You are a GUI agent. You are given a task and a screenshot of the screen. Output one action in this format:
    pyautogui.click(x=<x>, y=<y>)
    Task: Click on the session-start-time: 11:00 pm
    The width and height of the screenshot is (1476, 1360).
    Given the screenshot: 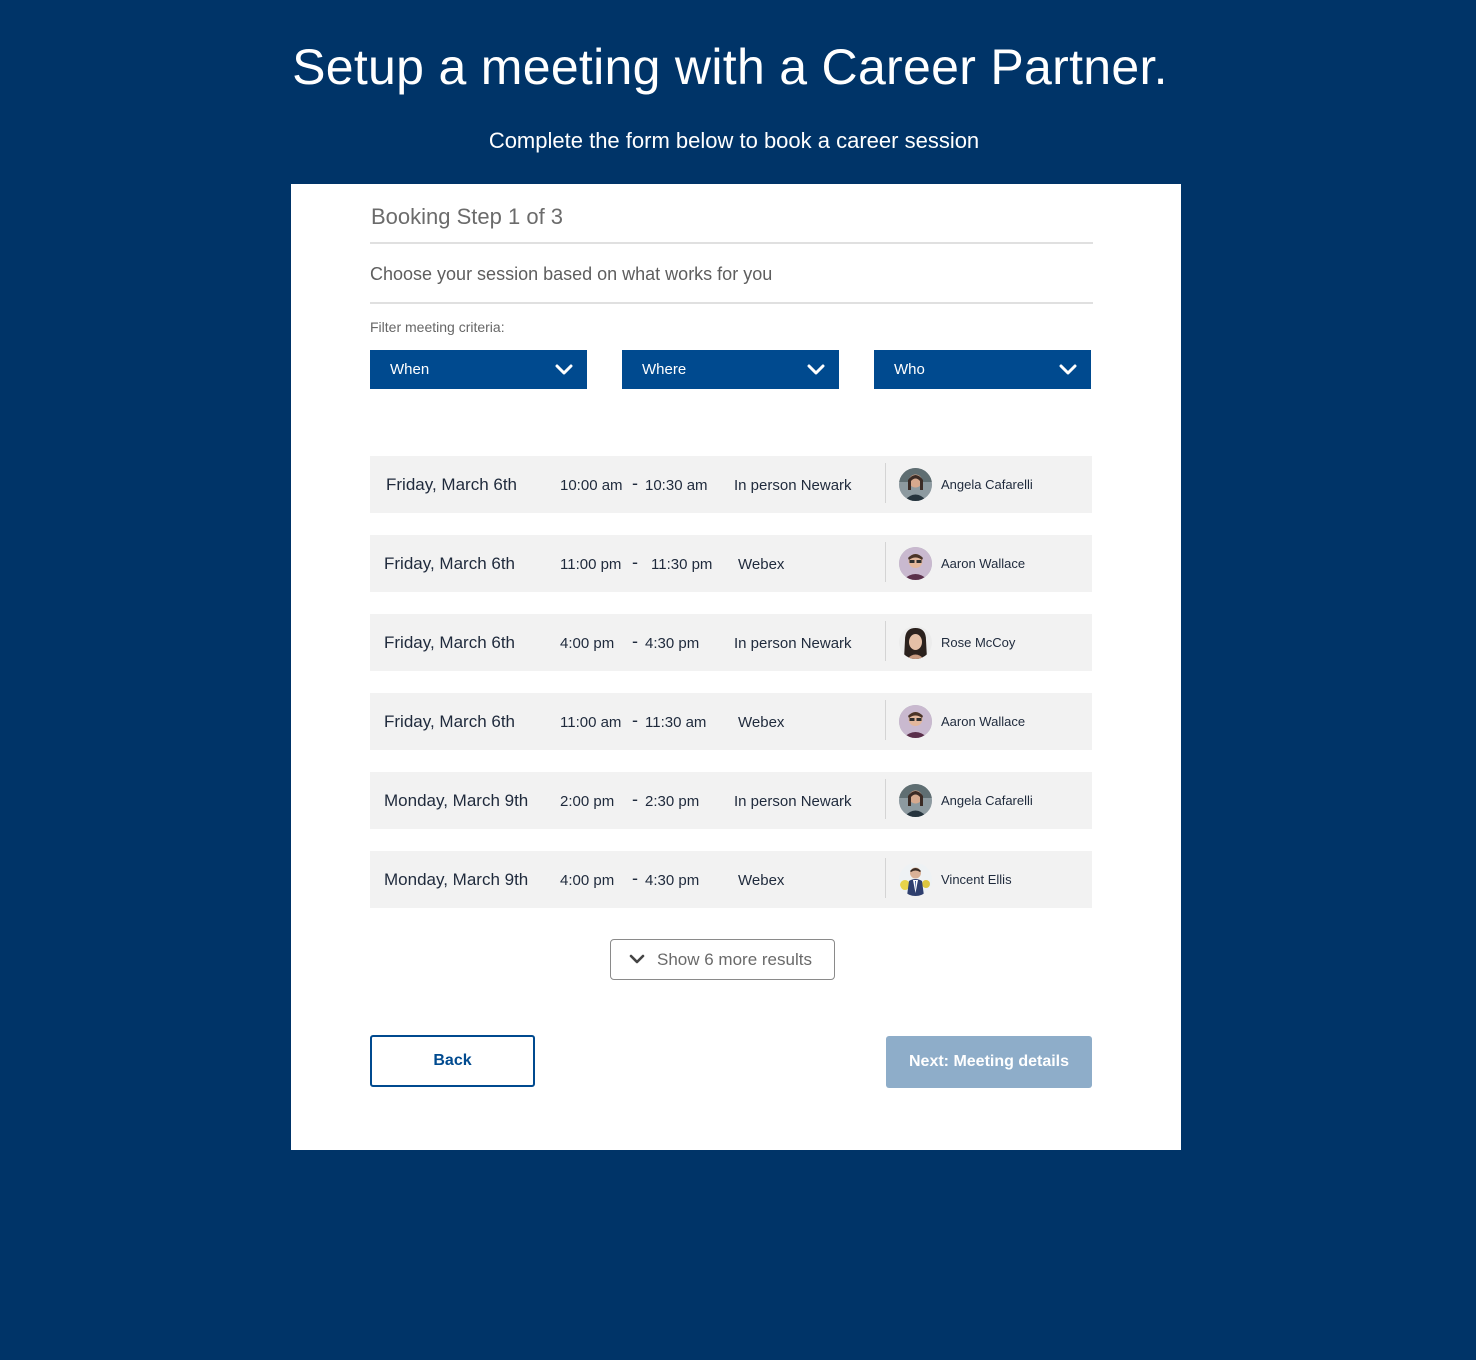 What is the action you would take?
    pyautogui.click(x=591, y=564)
    